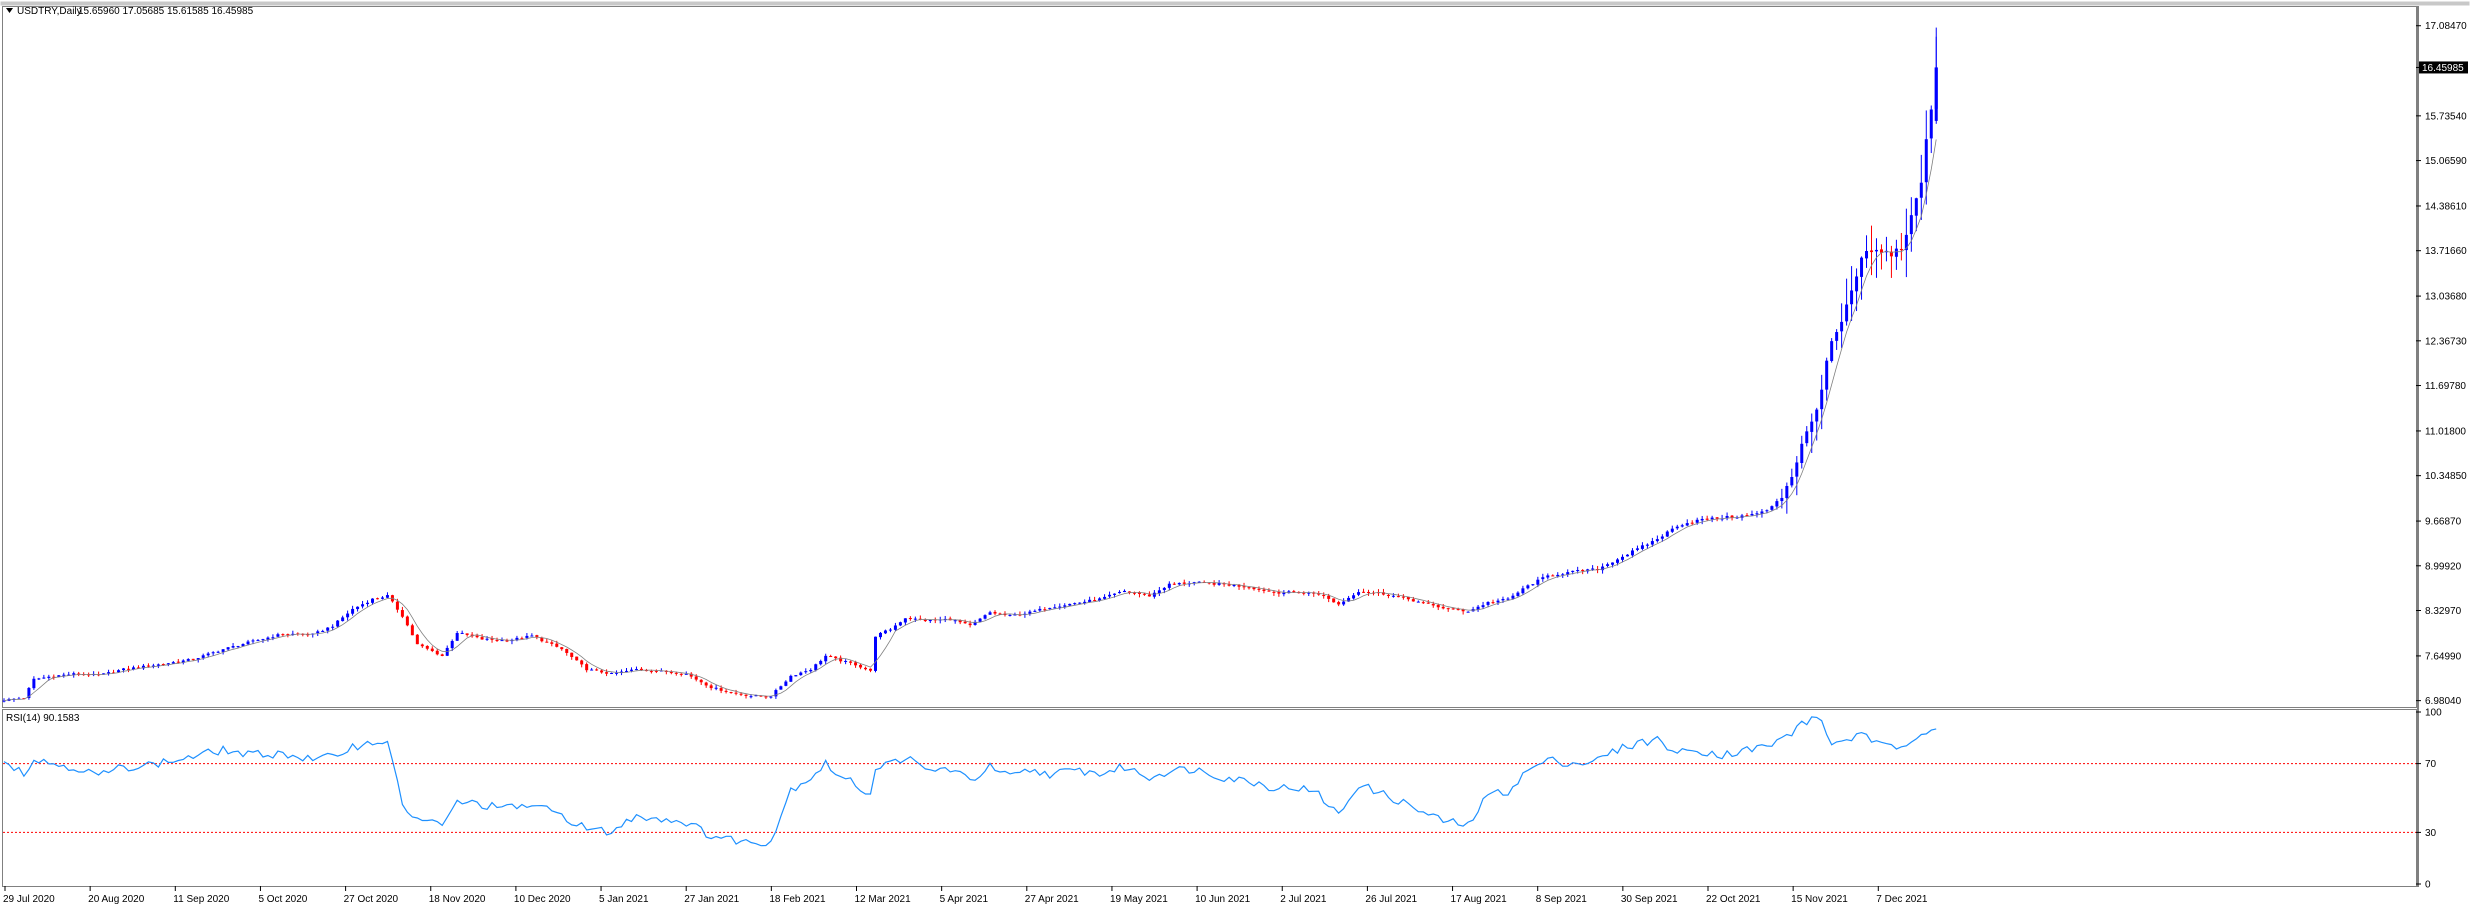 The width and height of the screenshot is (2470, 914). What do you see at coordinates (2431, 764) in the screenshot?
I see `rsi-y-tick-label: 70` at bounding box center [2431, 764].